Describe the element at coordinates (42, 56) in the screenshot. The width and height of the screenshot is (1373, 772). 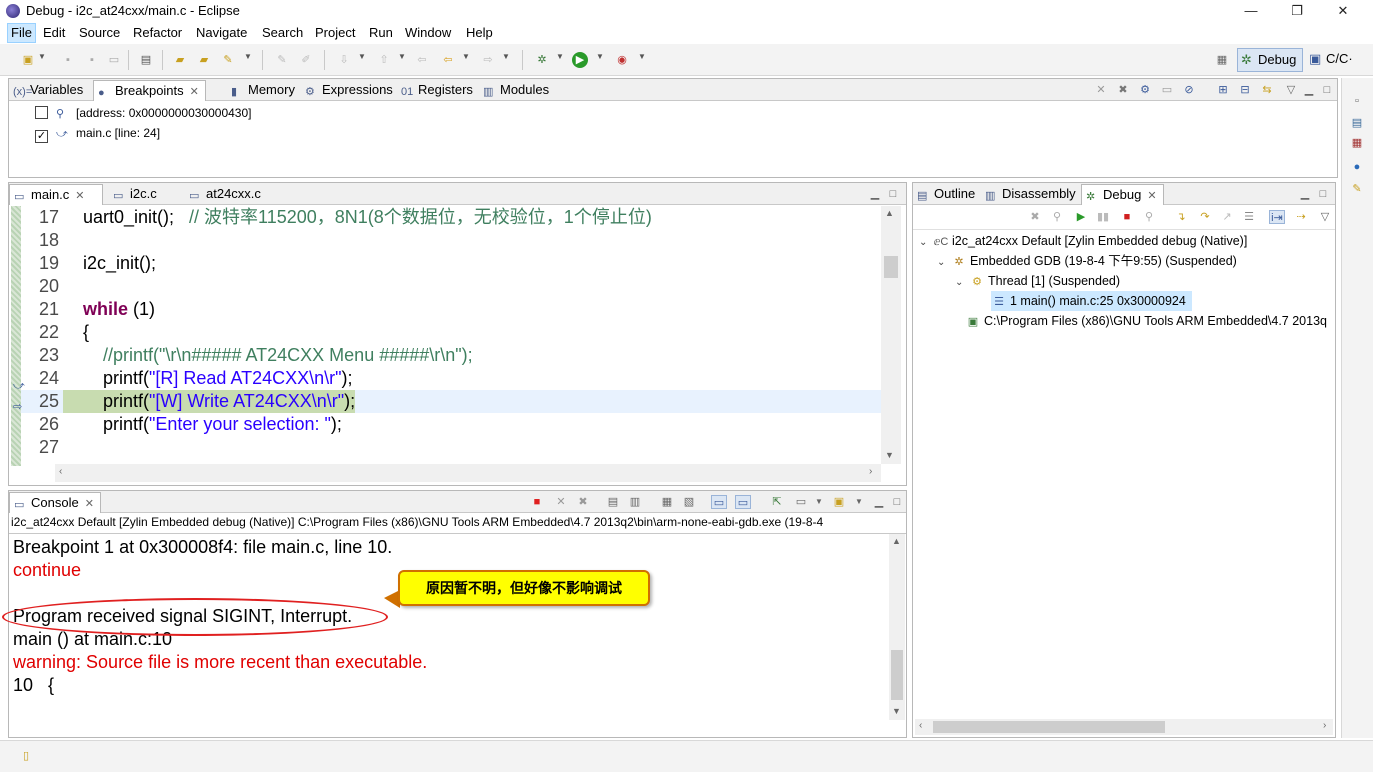
I see `new-dropdown-icon: ▼` at that location.